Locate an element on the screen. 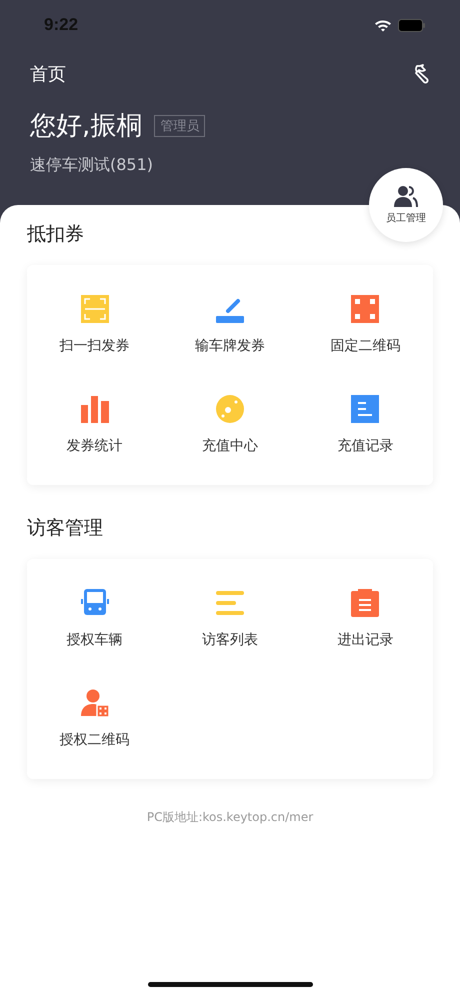  pc-address: PC版地址:kos.keytop.cn/mer is located at coordinates (230, 817).